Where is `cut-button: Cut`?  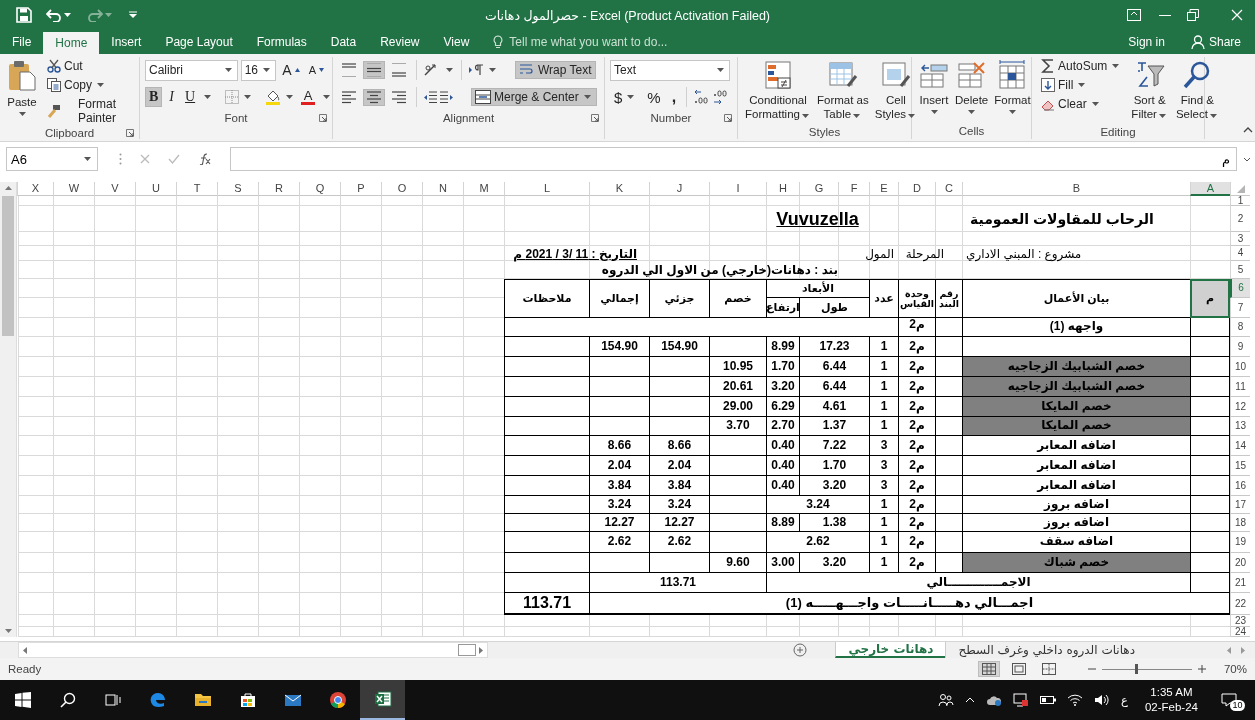
cut-button: Cut is located at coordinates (88, 66).